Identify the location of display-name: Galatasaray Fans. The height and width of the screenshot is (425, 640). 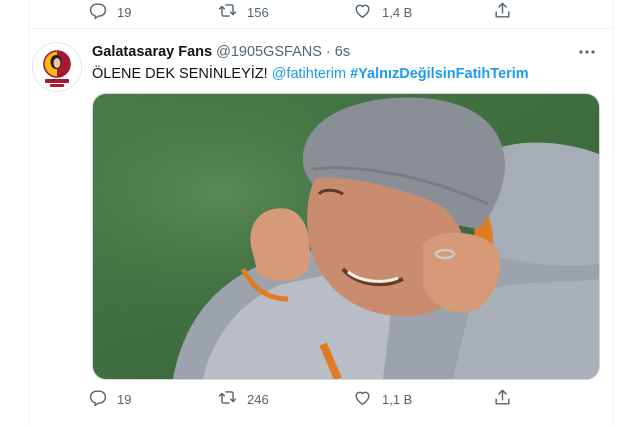
(152, 52).